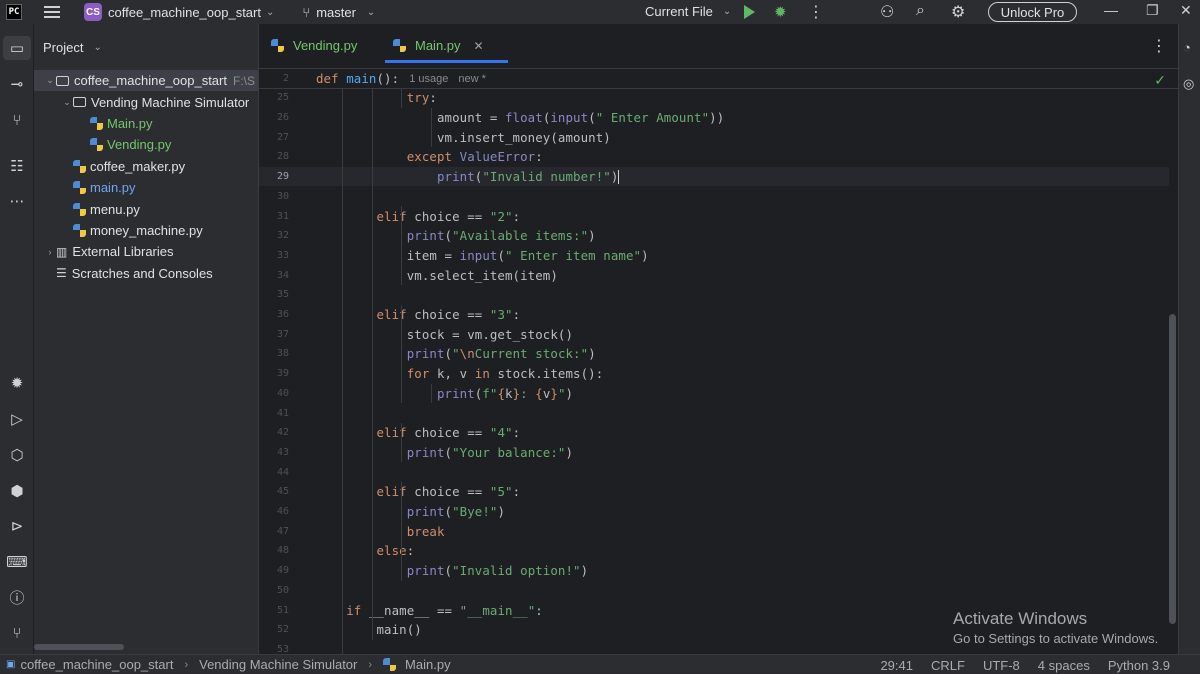 This screenshot has width=1200, height=674. Describe the element at coordinates (714, 315) in the screenshot. I see `code-line: 36 elif choice == "3":` at that location.